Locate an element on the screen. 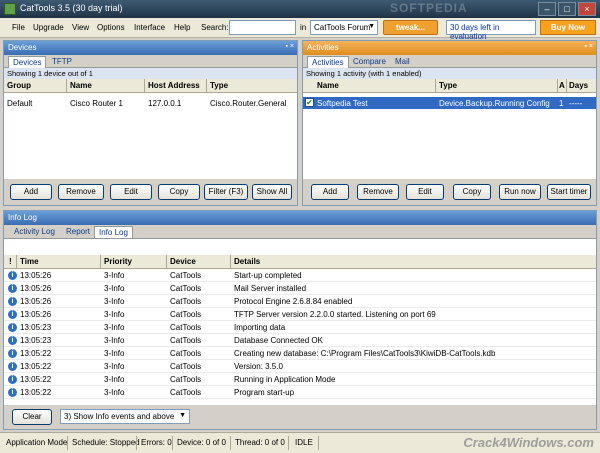 This screenshot has height=453, width=600. device-group: Default is located at coordinates (20, 103).